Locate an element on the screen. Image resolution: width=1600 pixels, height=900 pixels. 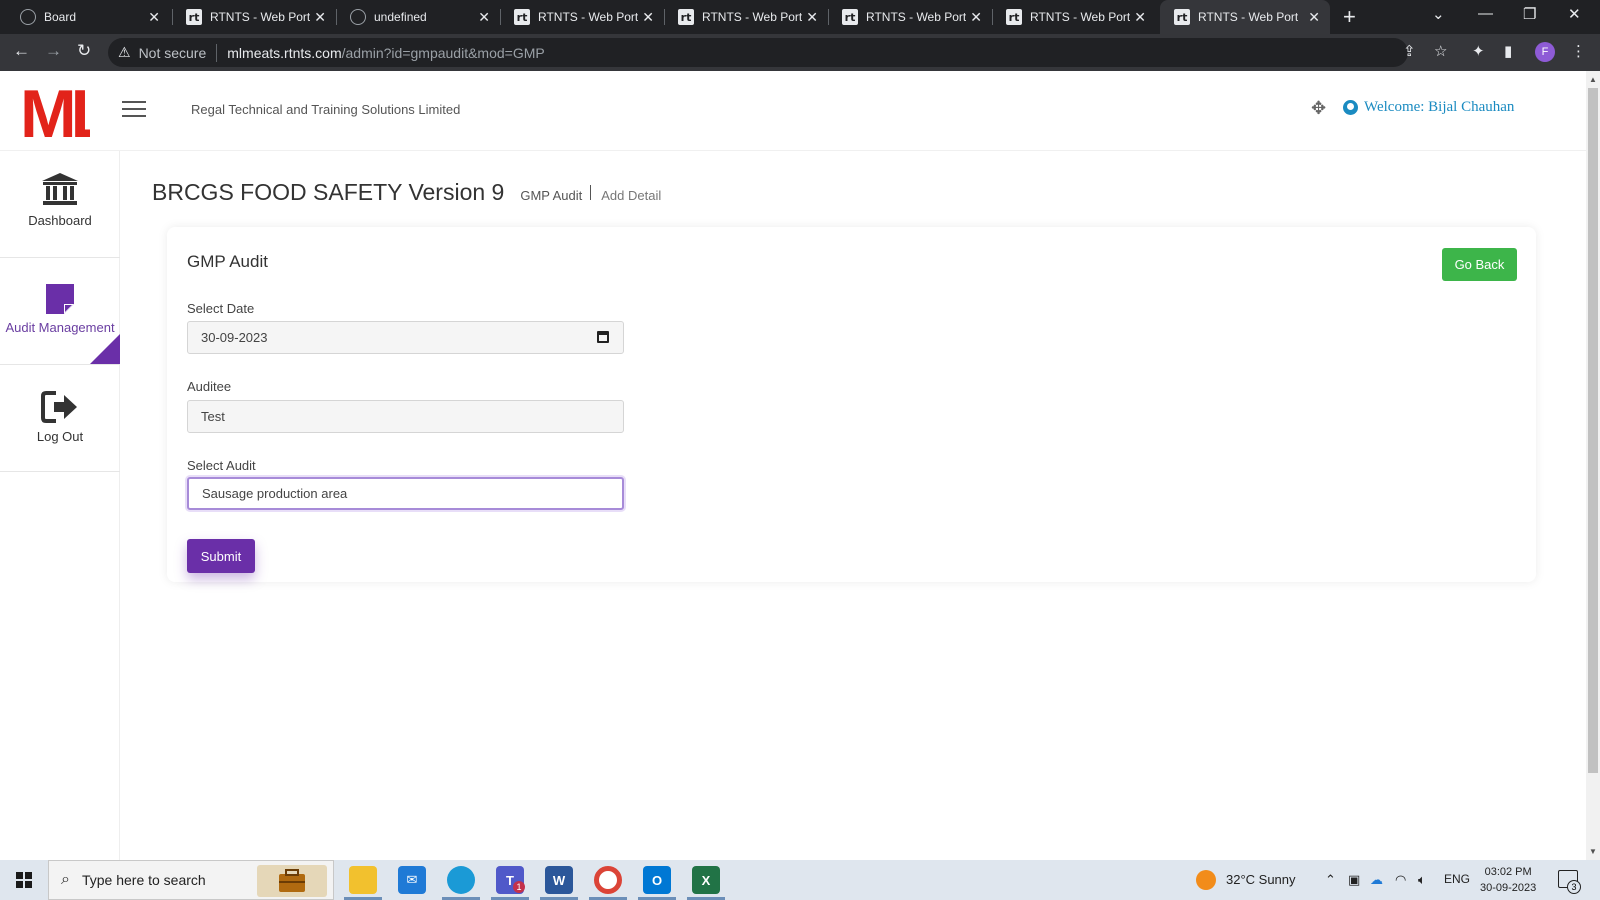
welcome-user: Welcome: Bijal Chauhan is located at coordinates (1428, 107).